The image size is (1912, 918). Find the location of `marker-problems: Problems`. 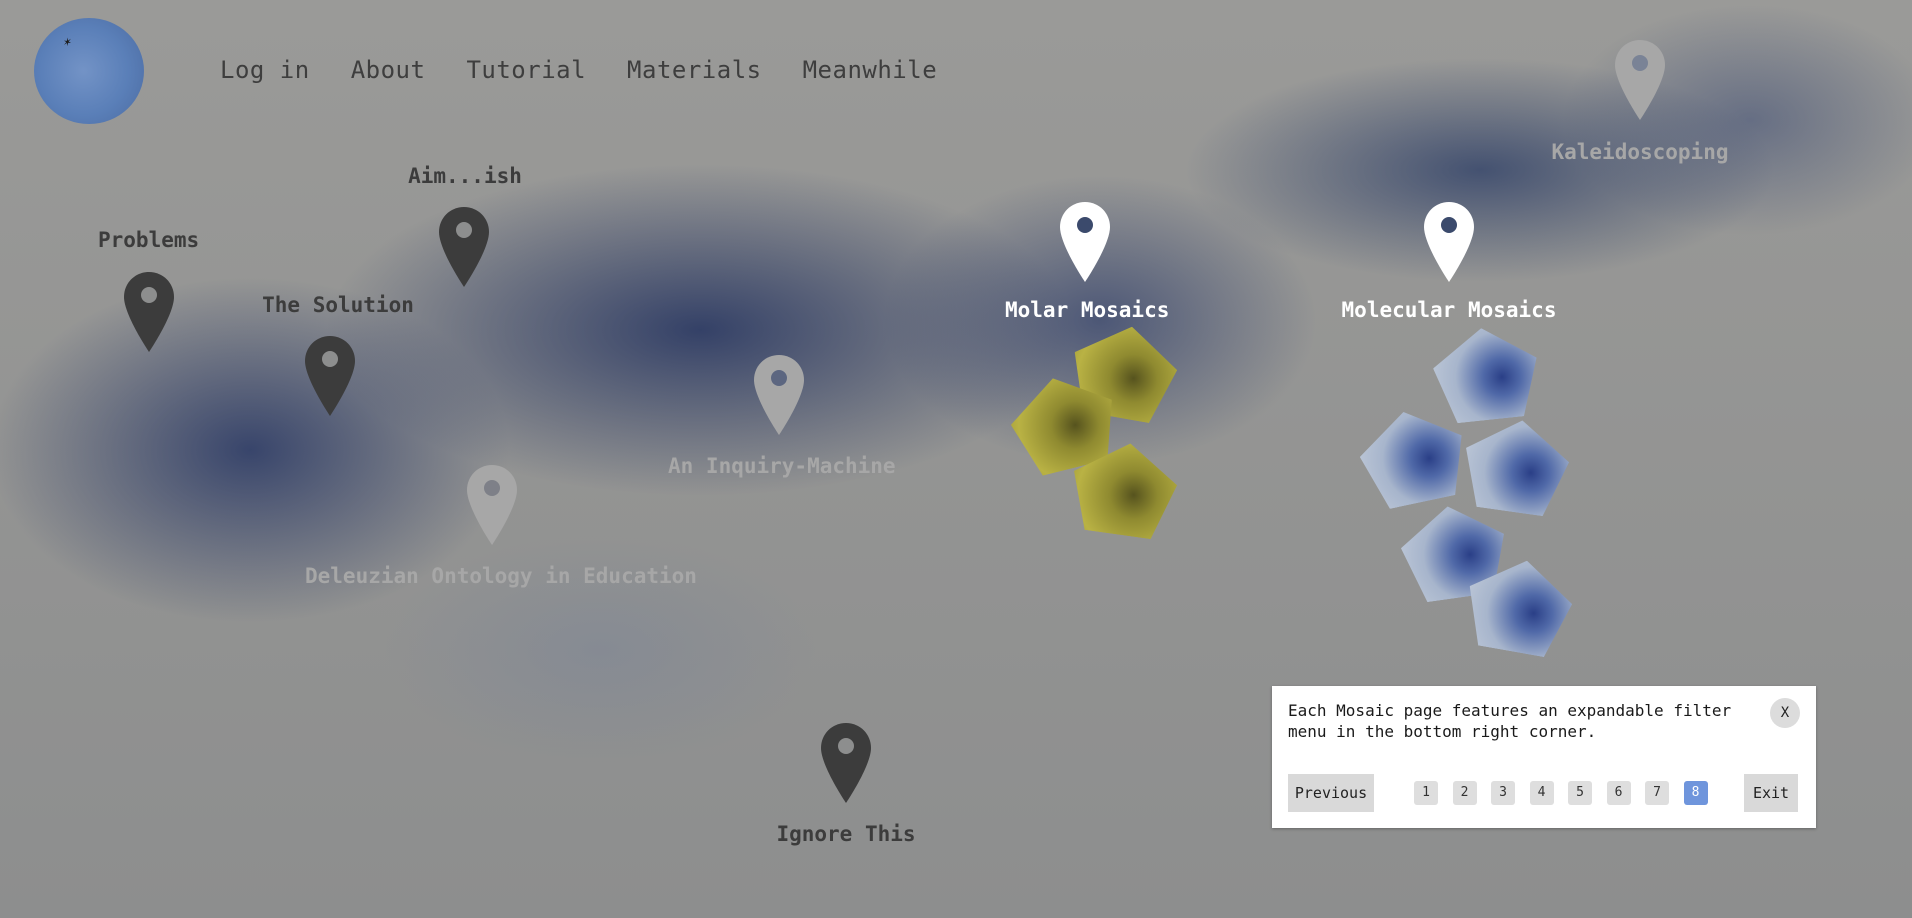

marker-problems: Problems is located at coordinates (149, 240).